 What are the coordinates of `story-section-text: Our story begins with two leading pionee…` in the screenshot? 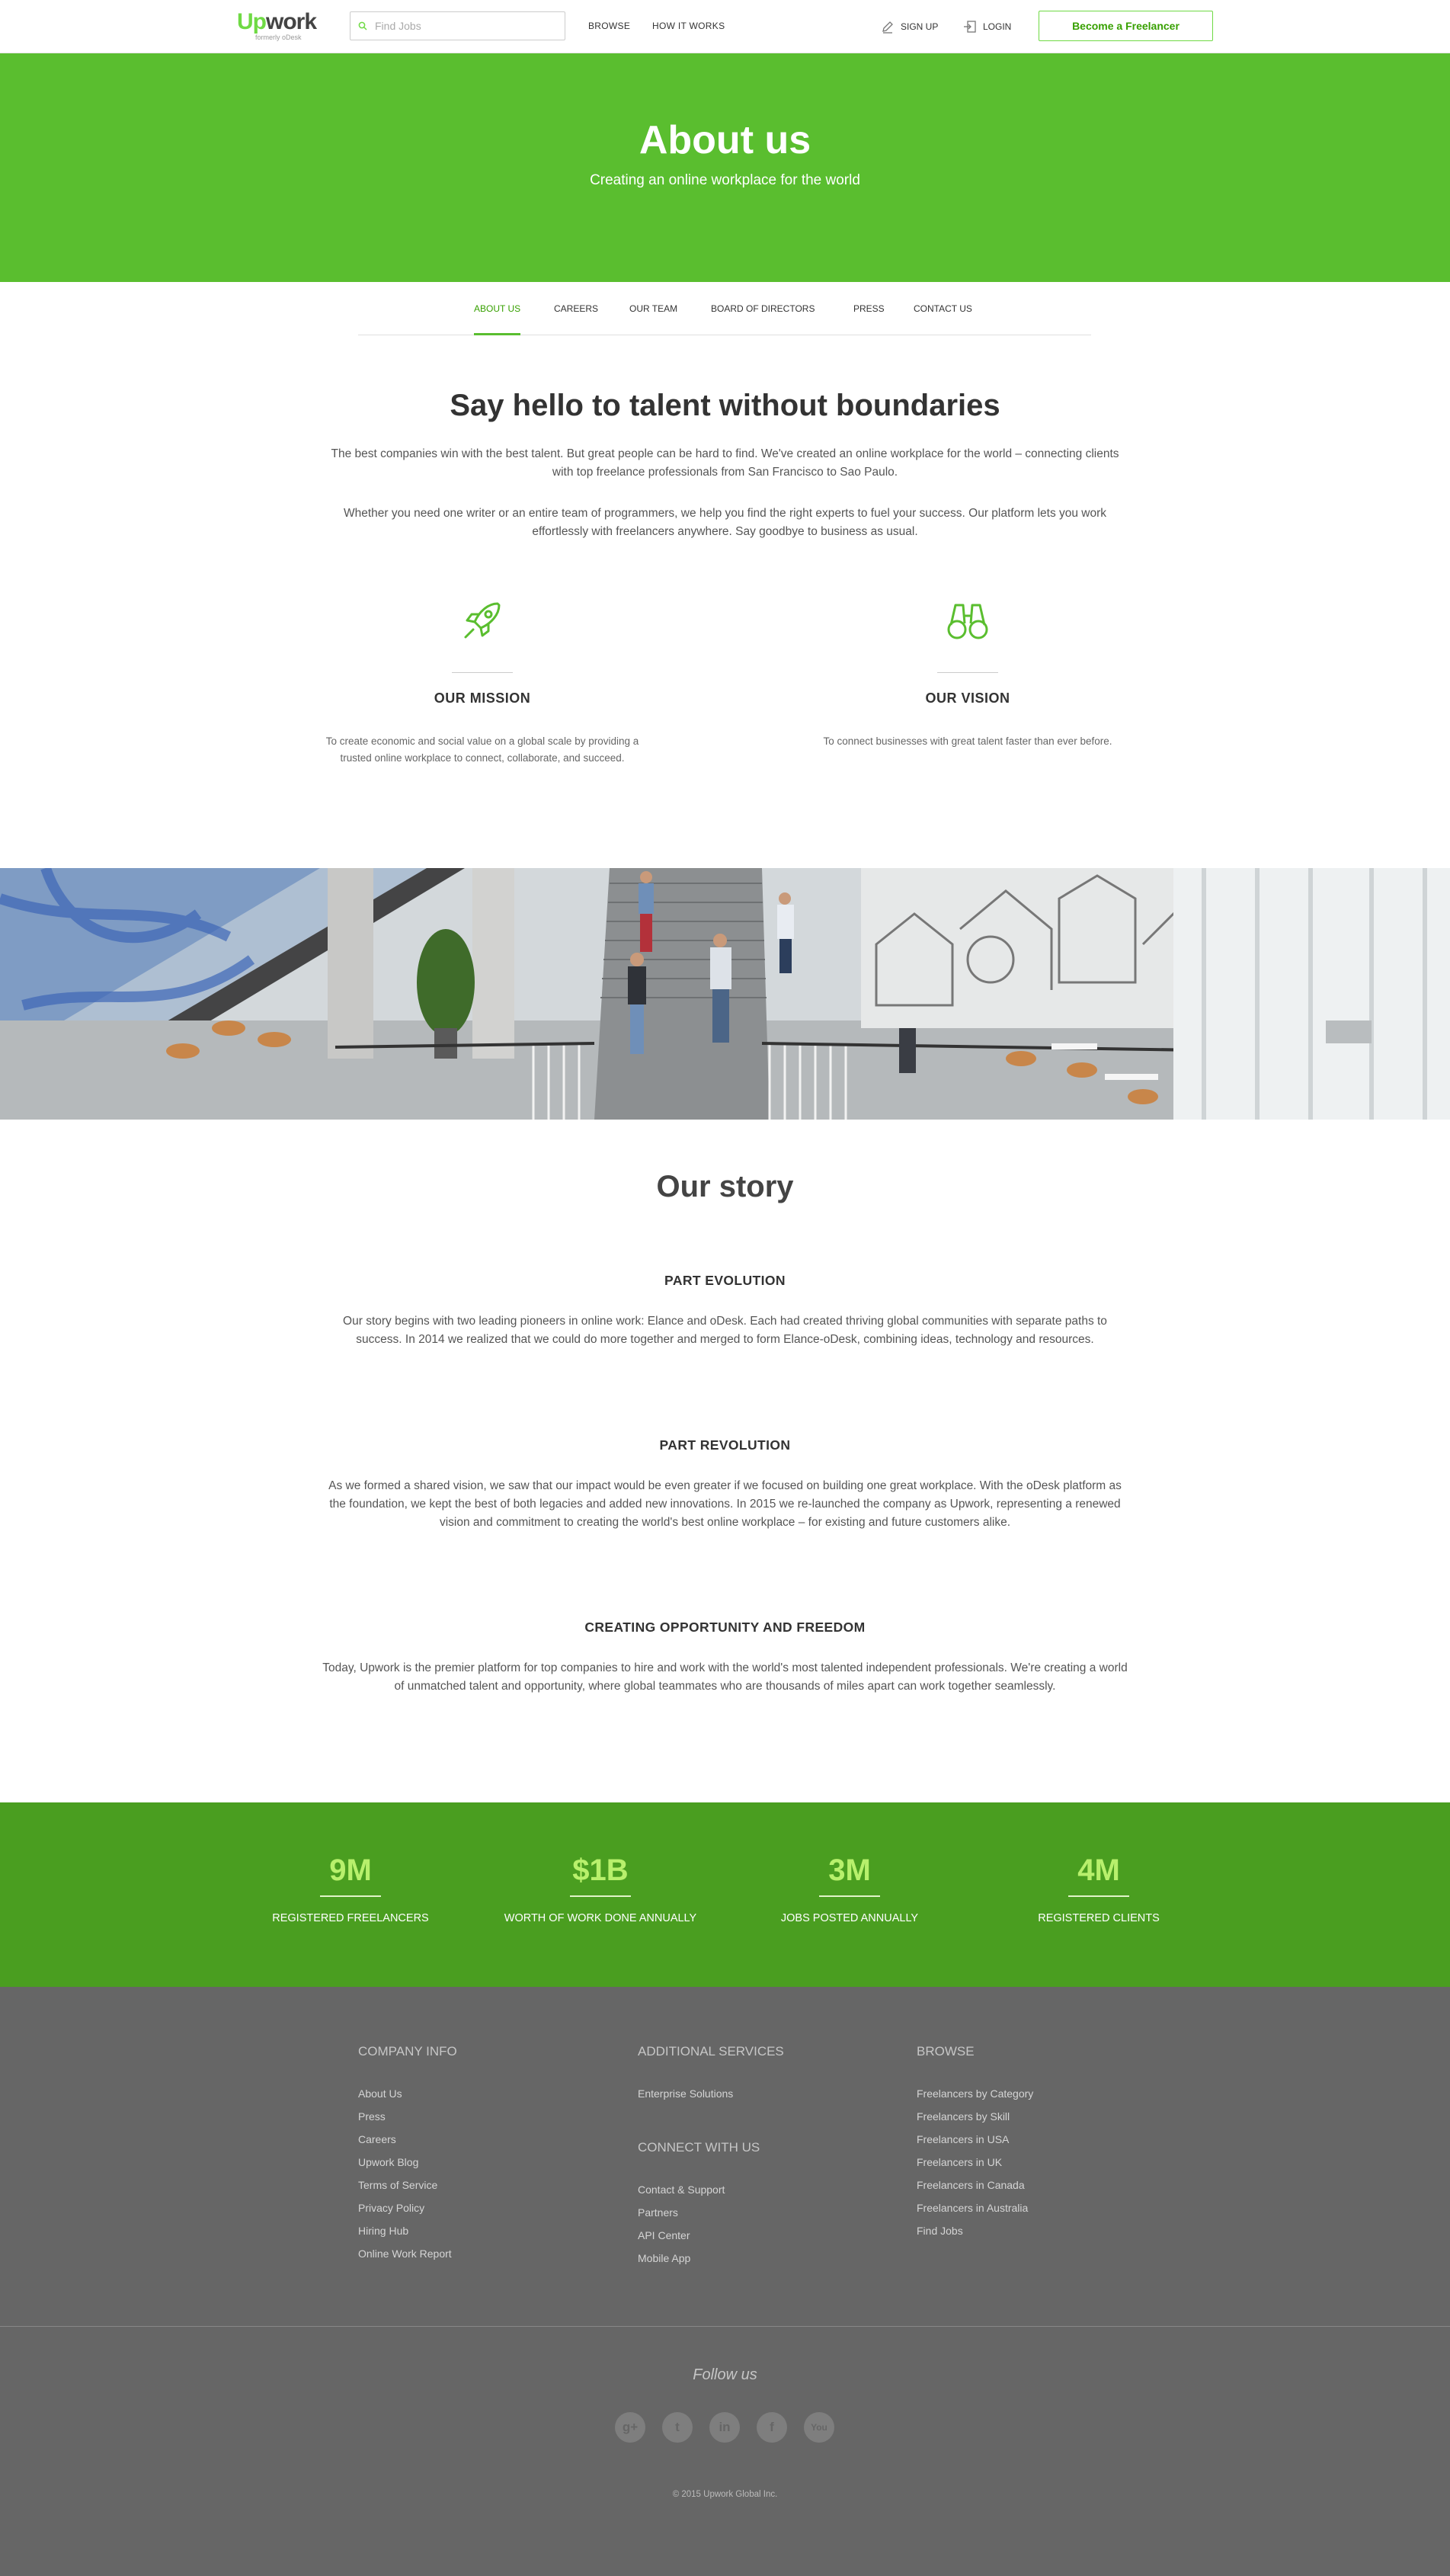 It's located at (725, 1330).